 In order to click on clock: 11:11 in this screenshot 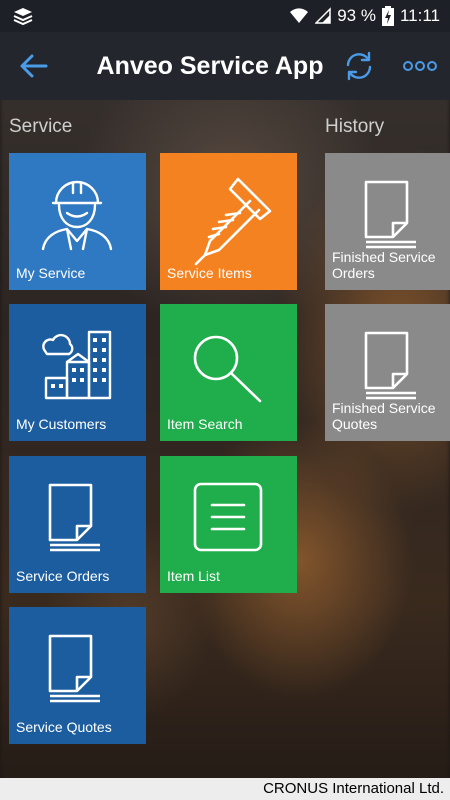, I will do `click(419, 15)`.